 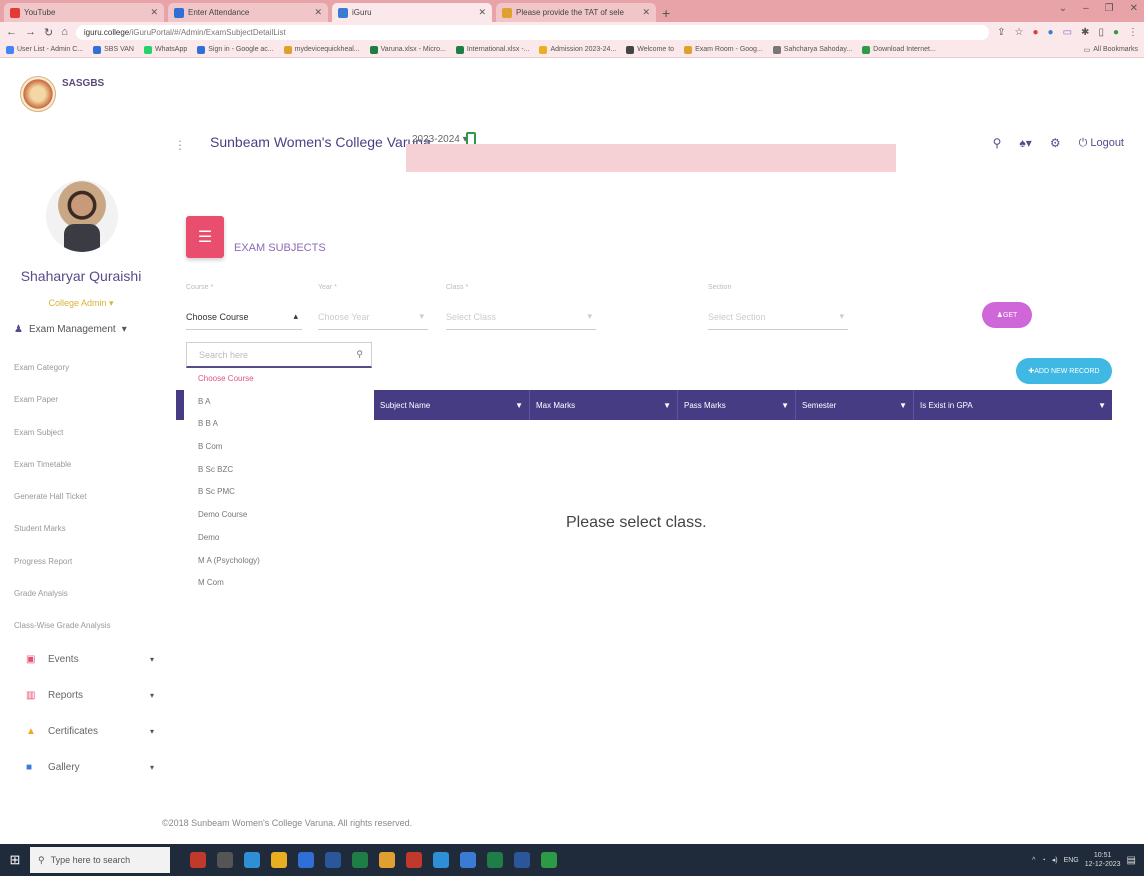 What do you see at coordinates (62, 600) in the screenshot?
I see `sidebar-item-grade-analysis: Grade Analysis` at bounding box center [62, 600].